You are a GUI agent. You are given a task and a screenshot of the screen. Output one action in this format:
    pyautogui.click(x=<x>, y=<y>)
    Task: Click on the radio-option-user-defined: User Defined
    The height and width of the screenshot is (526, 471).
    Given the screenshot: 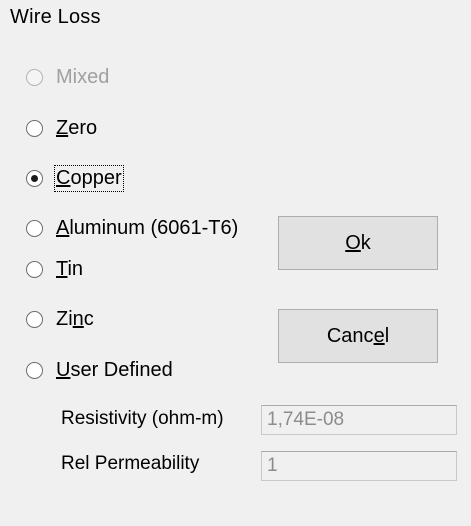 What is the action you would take?
    pyautogui.click(x=99, y=370)
    